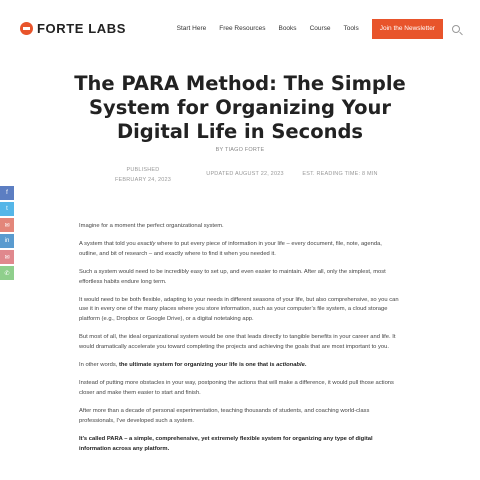 This screenshot has height=480, width=480. I want to click on nav-course: Course, so click(320, 29).